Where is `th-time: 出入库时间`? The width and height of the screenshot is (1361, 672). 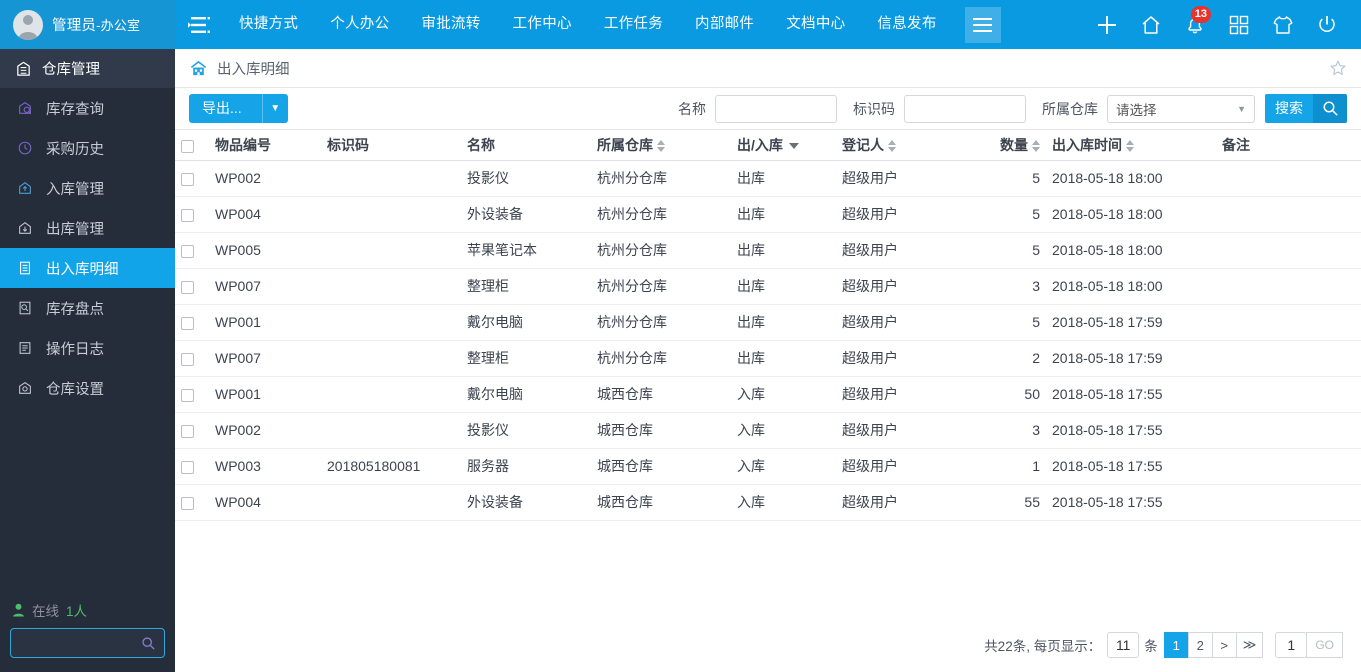
th-time: 出入库时间 is located at coordinates (1131, 145).